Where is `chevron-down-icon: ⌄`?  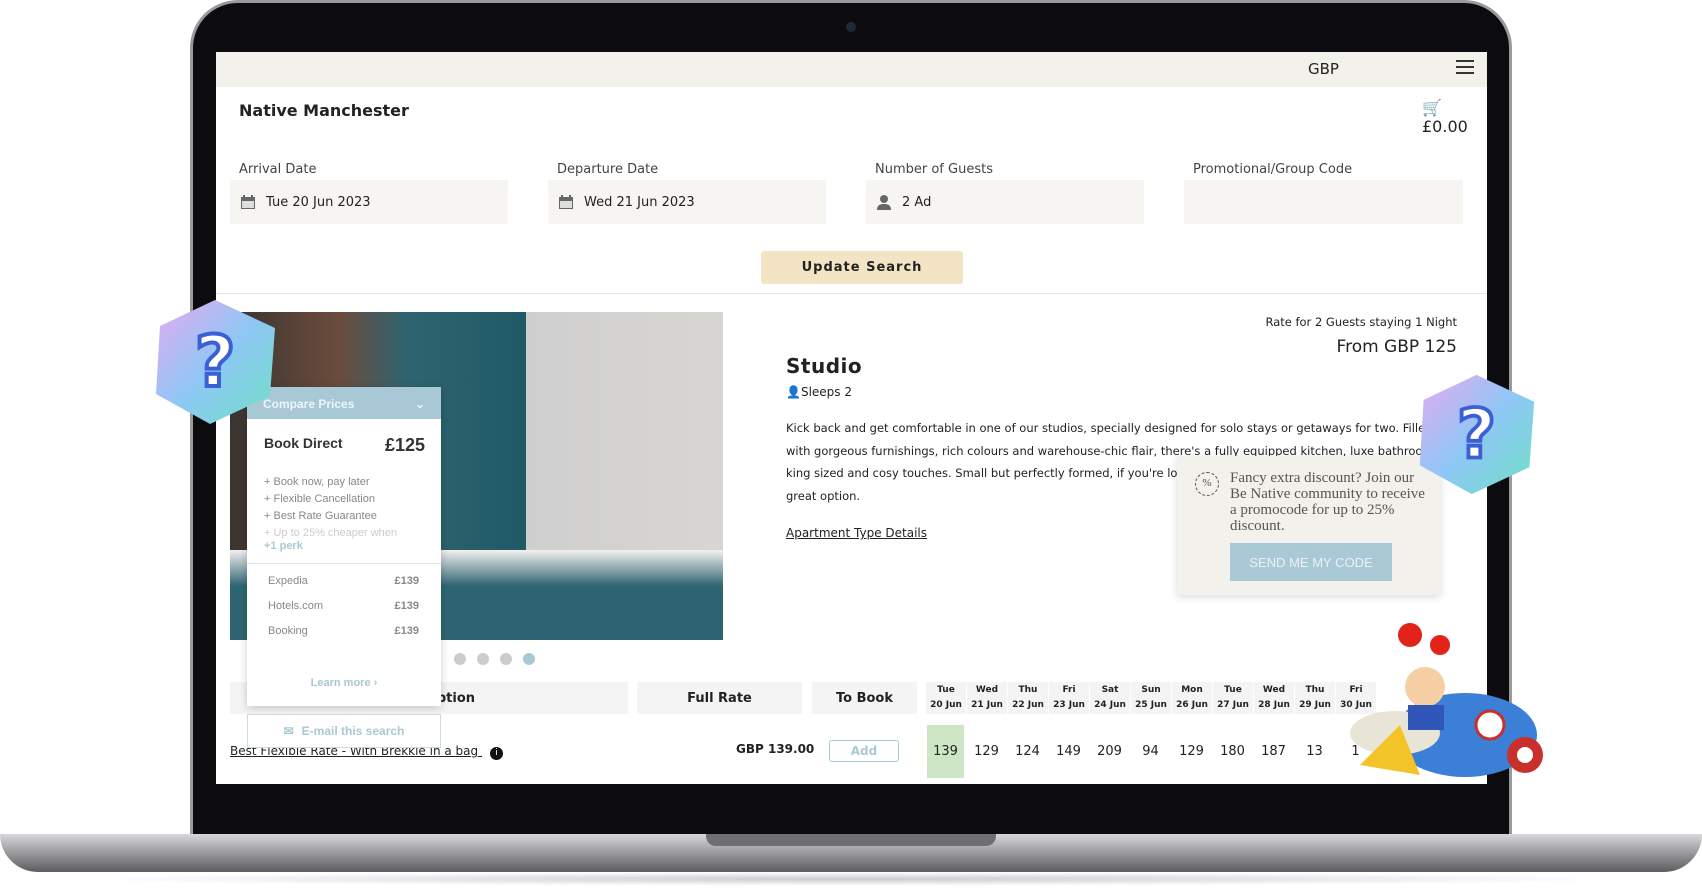 chevron-down-icon: ⌄ is located at coordinates (420, 404).